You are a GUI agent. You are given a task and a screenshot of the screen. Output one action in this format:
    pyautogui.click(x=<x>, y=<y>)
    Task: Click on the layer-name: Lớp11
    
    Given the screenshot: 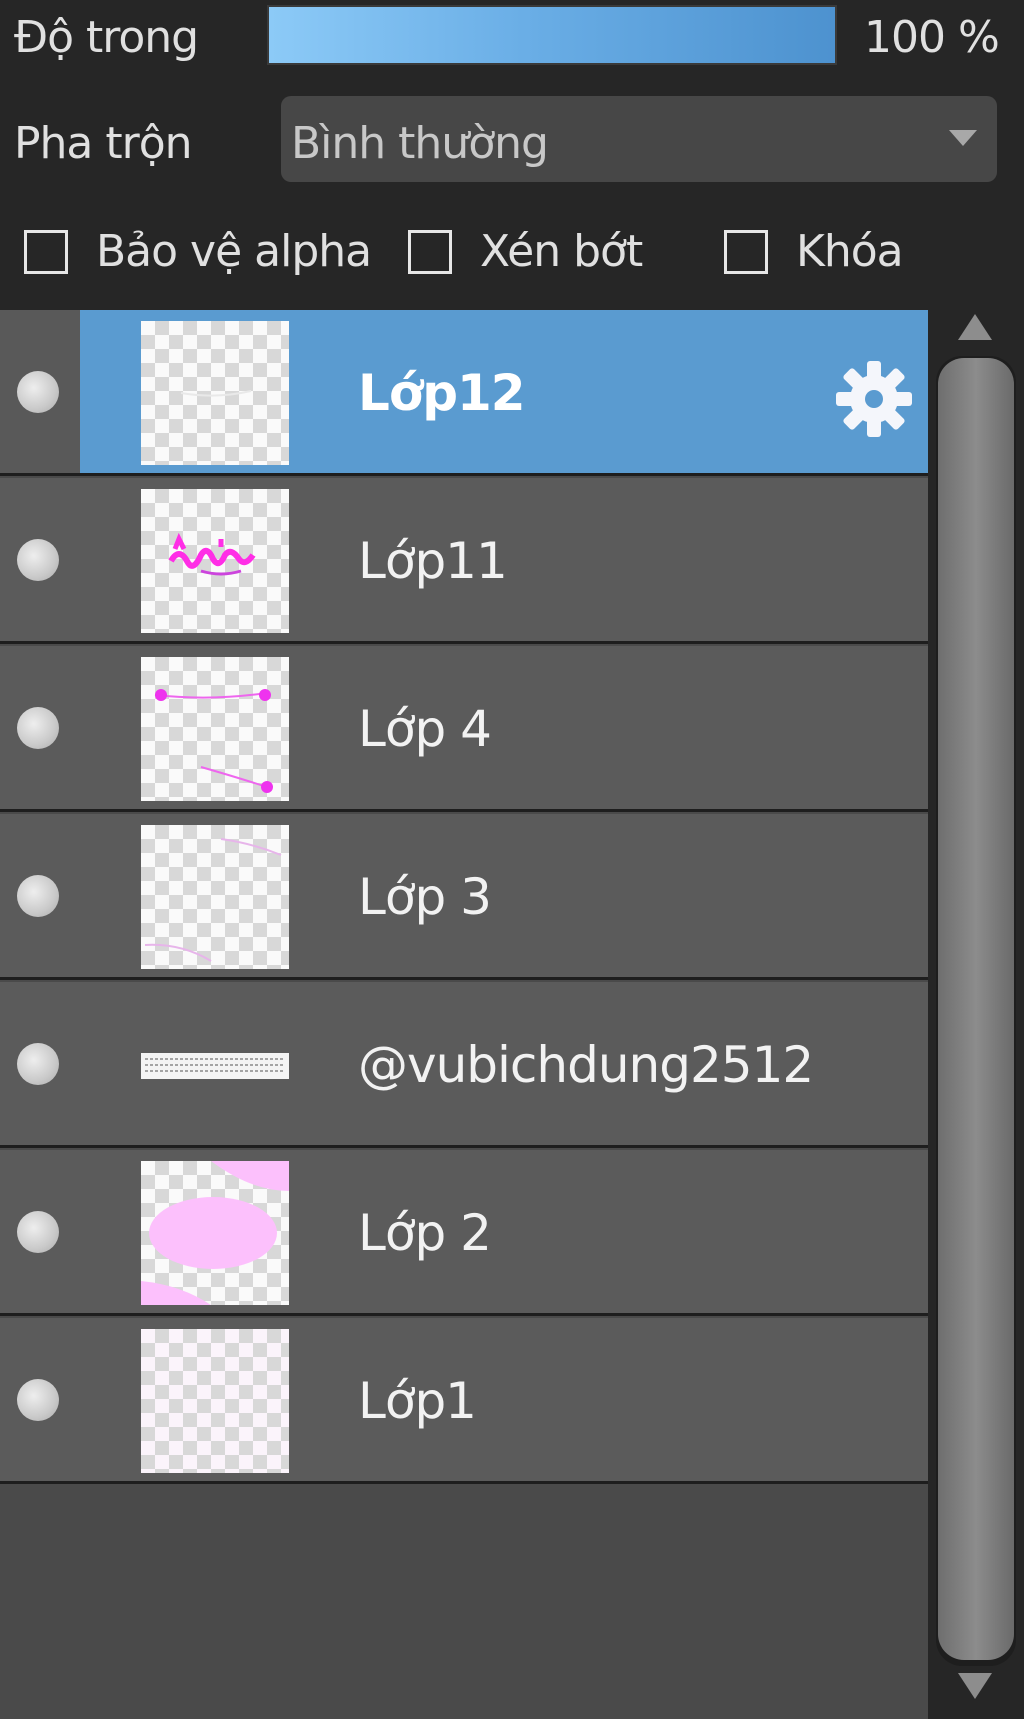 What is the action you would take?
    pyautogui.click(x=433, y=561)
    